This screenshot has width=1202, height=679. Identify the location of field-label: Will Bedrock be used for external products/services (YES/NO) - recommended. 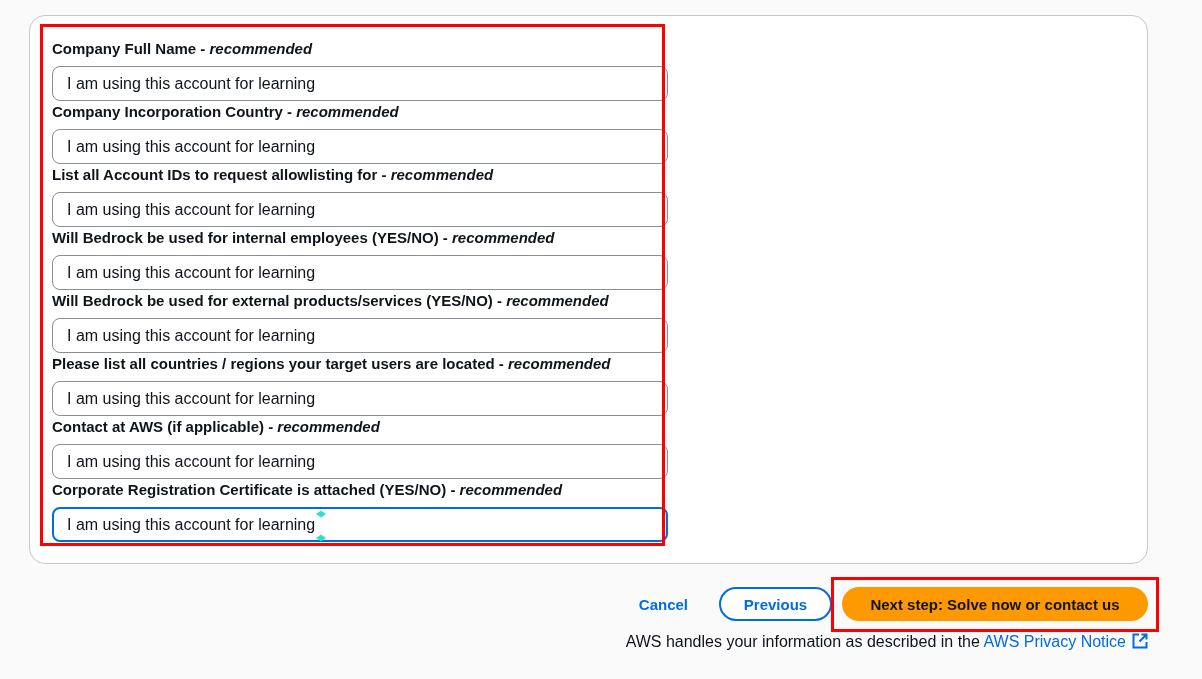
(330, 301).